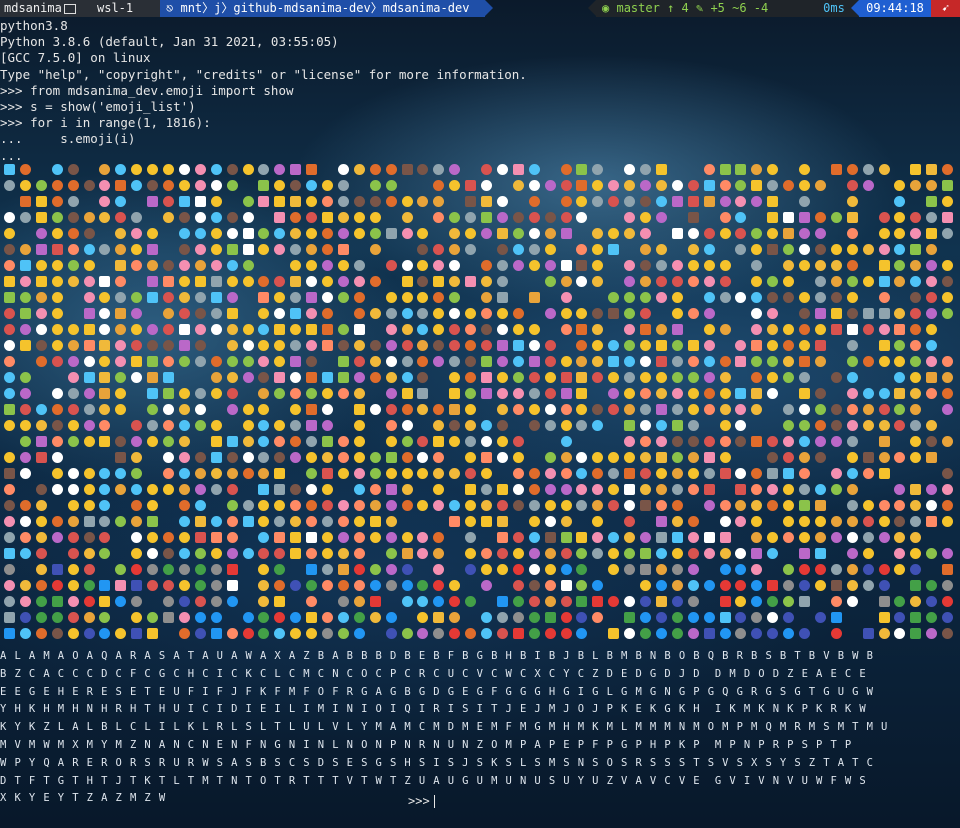  I want to click on segment-separator, so click(489, 8).